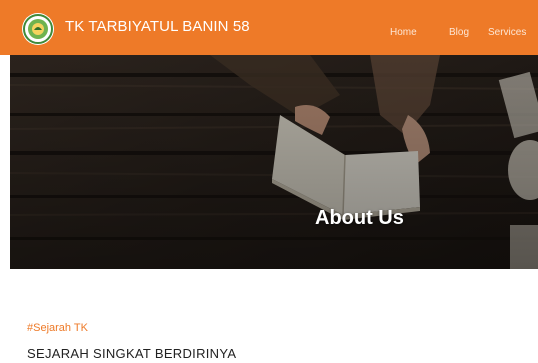 The height and width of the screenshot is (363, 538). What do you see at coordinates (157, 26) in the screenshot?
I see `site-brand: TK TARBIYATUL BANIN 58` at bounding box center [157, 26].